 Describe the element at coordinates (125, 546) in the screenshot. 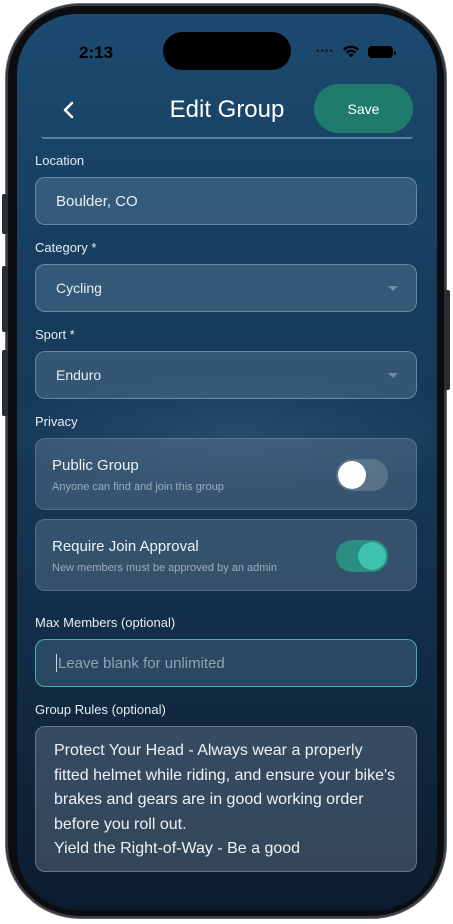

I see `require-approval-title: Require Join Approval` at that location.